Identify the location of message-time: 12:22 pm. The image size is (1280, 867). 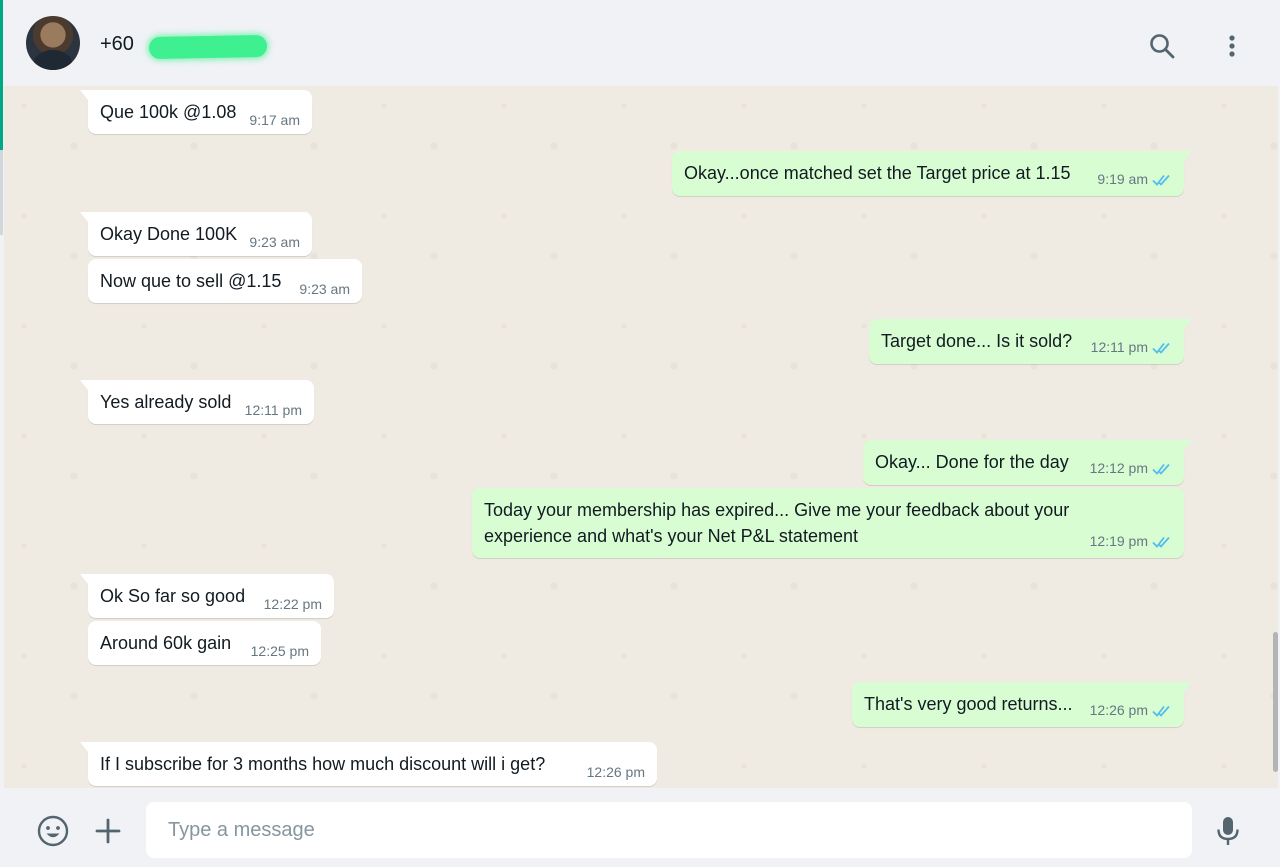
(292, 604).